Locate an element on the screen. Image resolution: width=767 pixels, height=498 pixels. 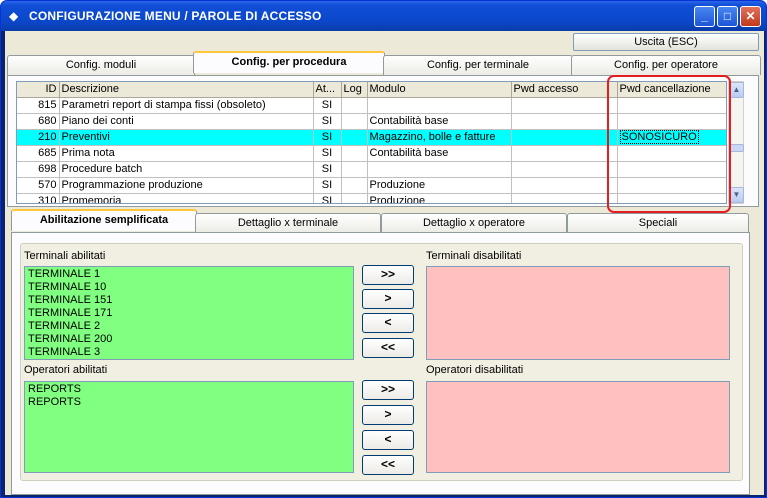
move-all-left-button: << is located at coordinates (388, 348).